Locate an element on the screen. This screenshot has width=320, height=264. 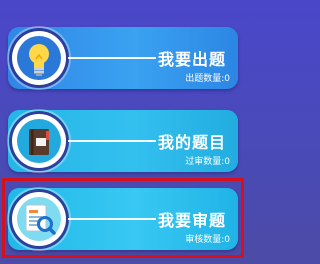
card-count: 过审数量:0 is located at coordinates (207, 162).